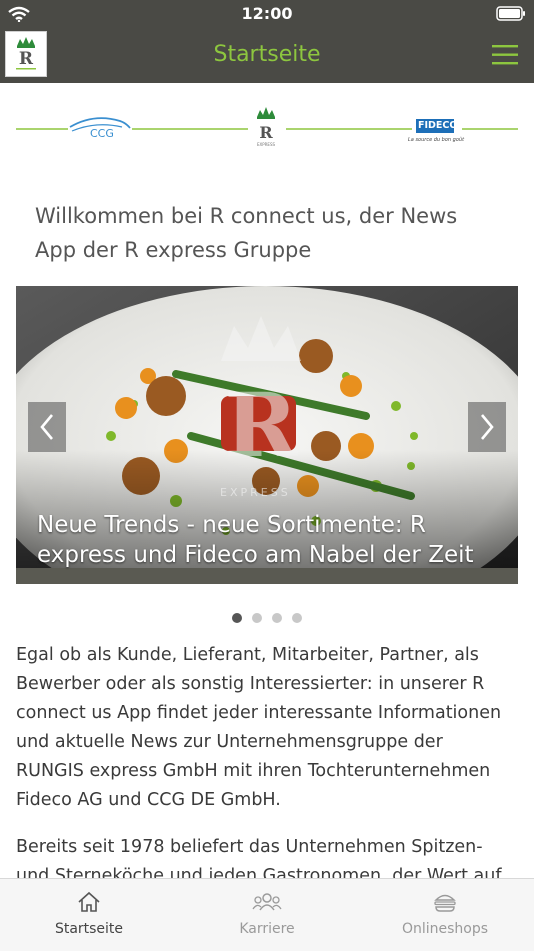  Describe the element at coordinates (267, 902) in the screenshot. I see `team-icon` at that location.